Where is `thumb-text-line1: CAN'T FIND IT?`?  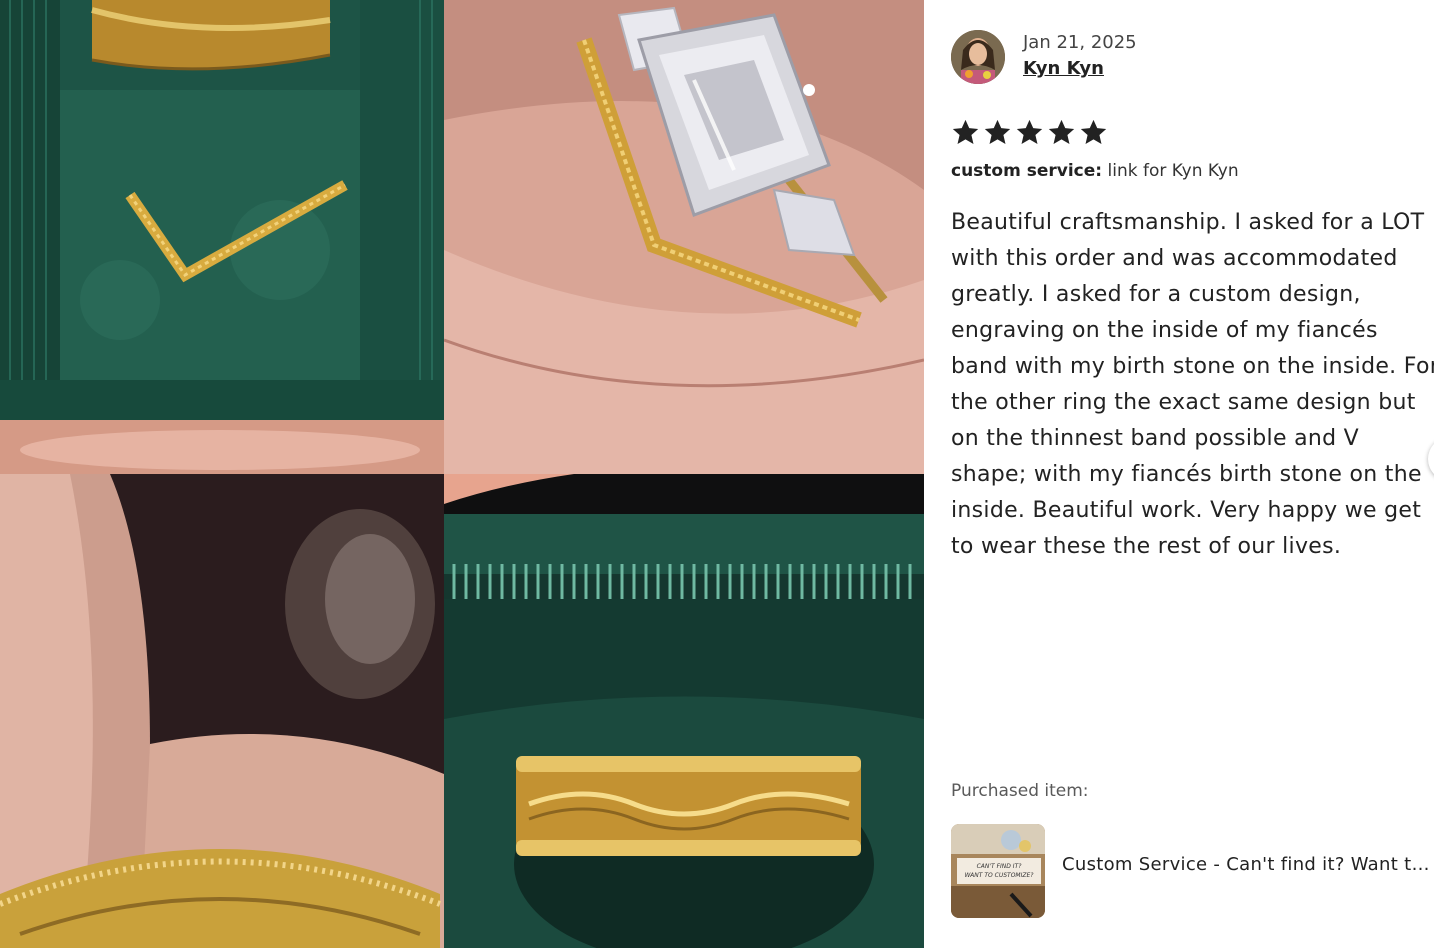 thumb-text-line1: CAN'T FIND IT? is located at coordinates (1000, 866).